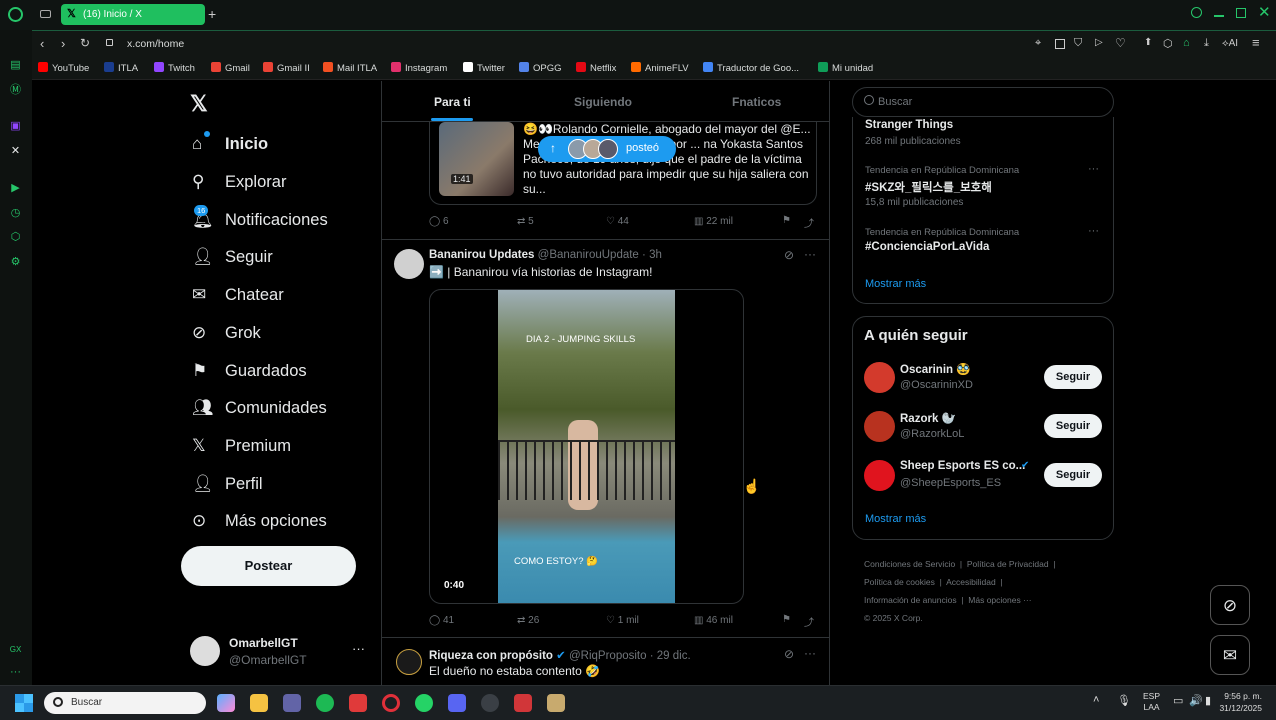 Image resolution: width=1276 pixels, height=720 pixels. What do you see at coordinates (325, 703) in the screenshot?
I see `spotify-icon` at bounding box center [325, 703].